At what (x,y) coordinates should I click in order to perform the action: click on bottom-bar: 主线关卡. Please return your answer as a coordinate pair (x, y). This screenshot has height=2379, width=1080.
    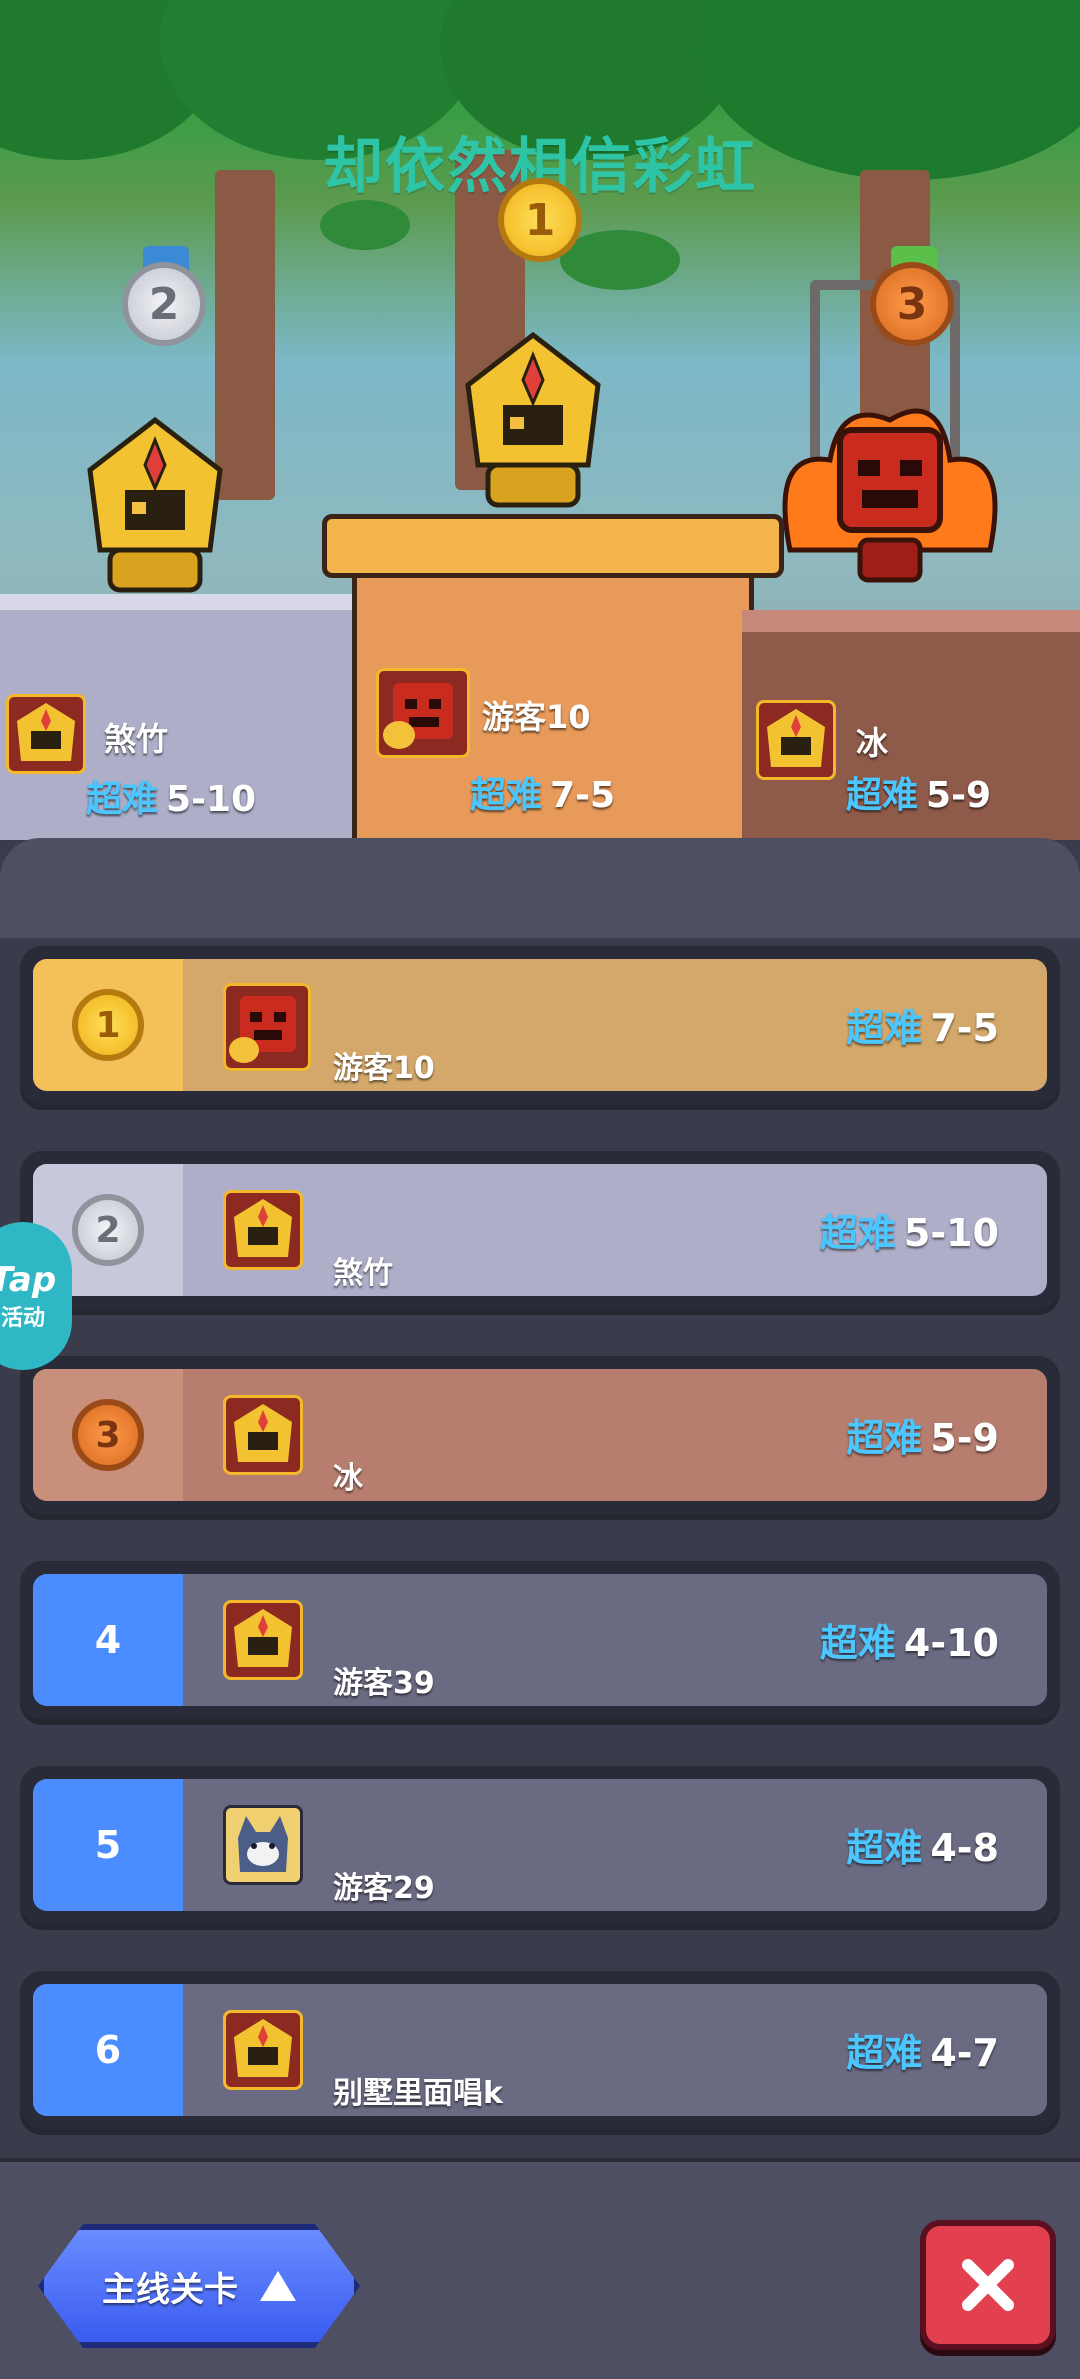
    Looking at the image, I should click on (540, 2268).